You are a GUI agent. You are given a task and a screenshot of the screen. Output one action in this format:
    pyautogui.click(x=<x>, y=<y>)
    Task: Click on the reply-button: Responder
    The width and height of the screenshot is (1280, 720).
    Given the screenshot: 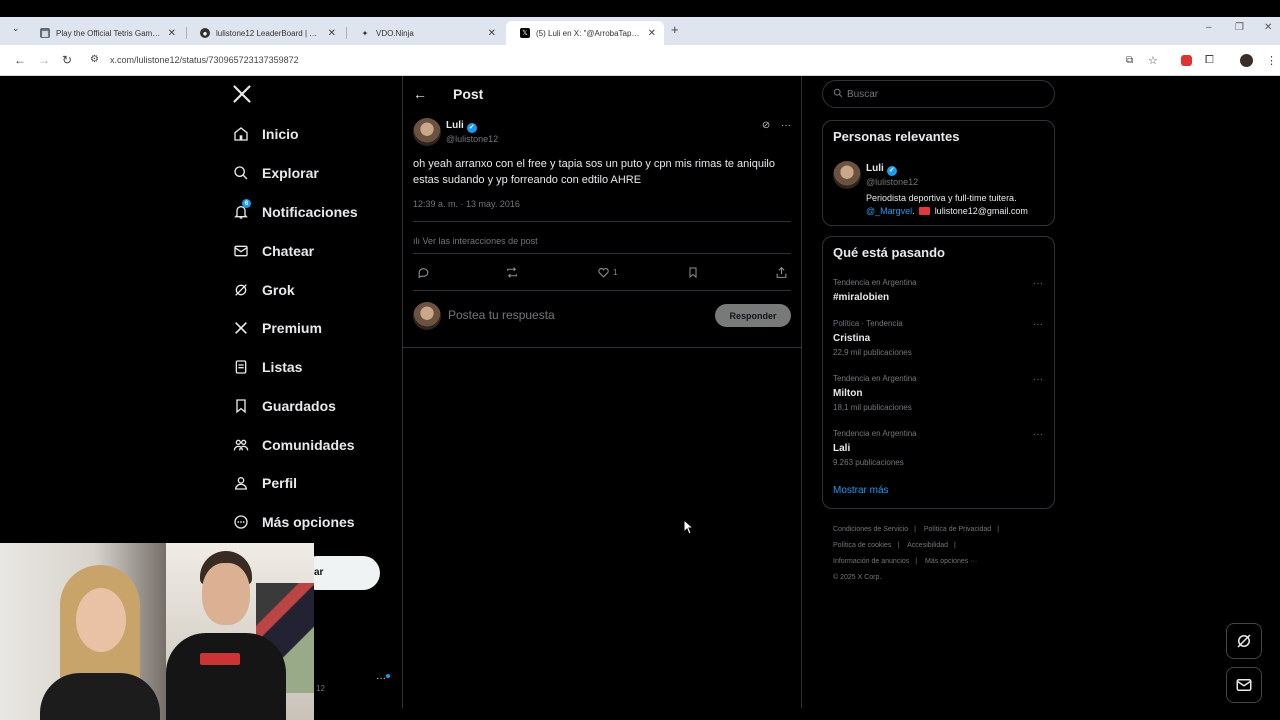 What is the action you would take?
    pyautogui.click(x=753, y=315)
    